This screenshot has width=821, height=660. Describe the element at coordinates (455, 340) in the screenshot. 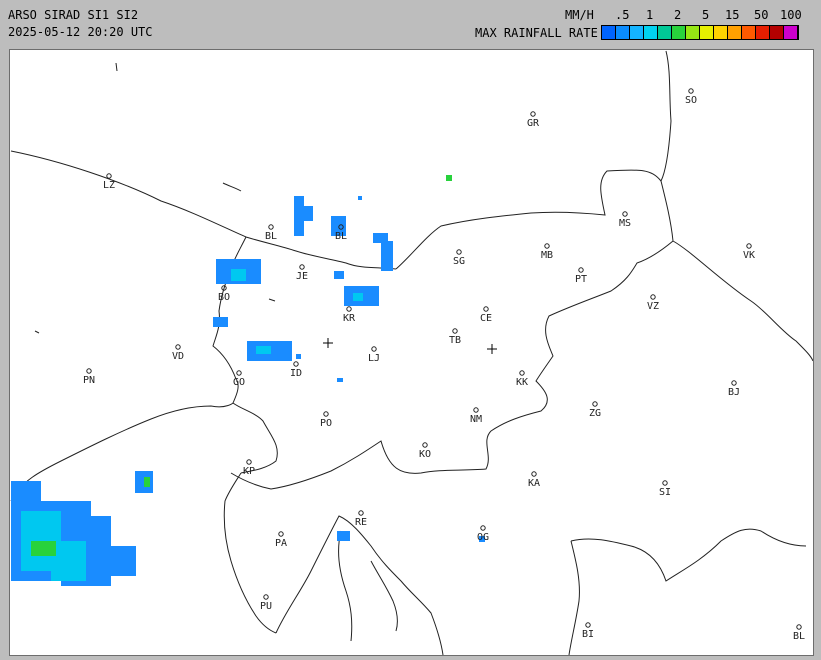

I see `city-label-tb: TB` at that location.